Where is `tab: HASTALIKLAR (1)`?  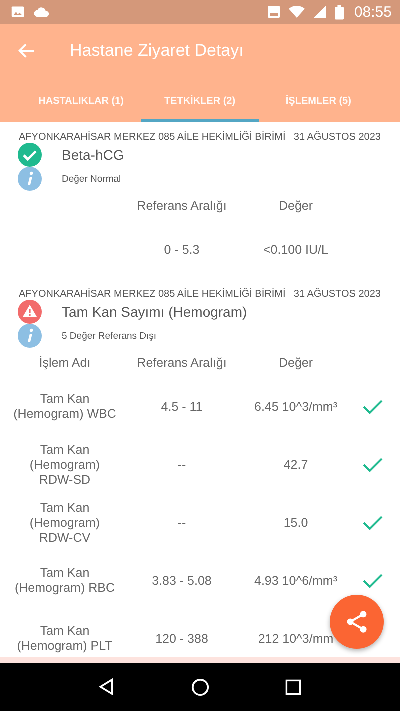
tab: HASTALIKLAR (1) is located at coordinates (81, 100).